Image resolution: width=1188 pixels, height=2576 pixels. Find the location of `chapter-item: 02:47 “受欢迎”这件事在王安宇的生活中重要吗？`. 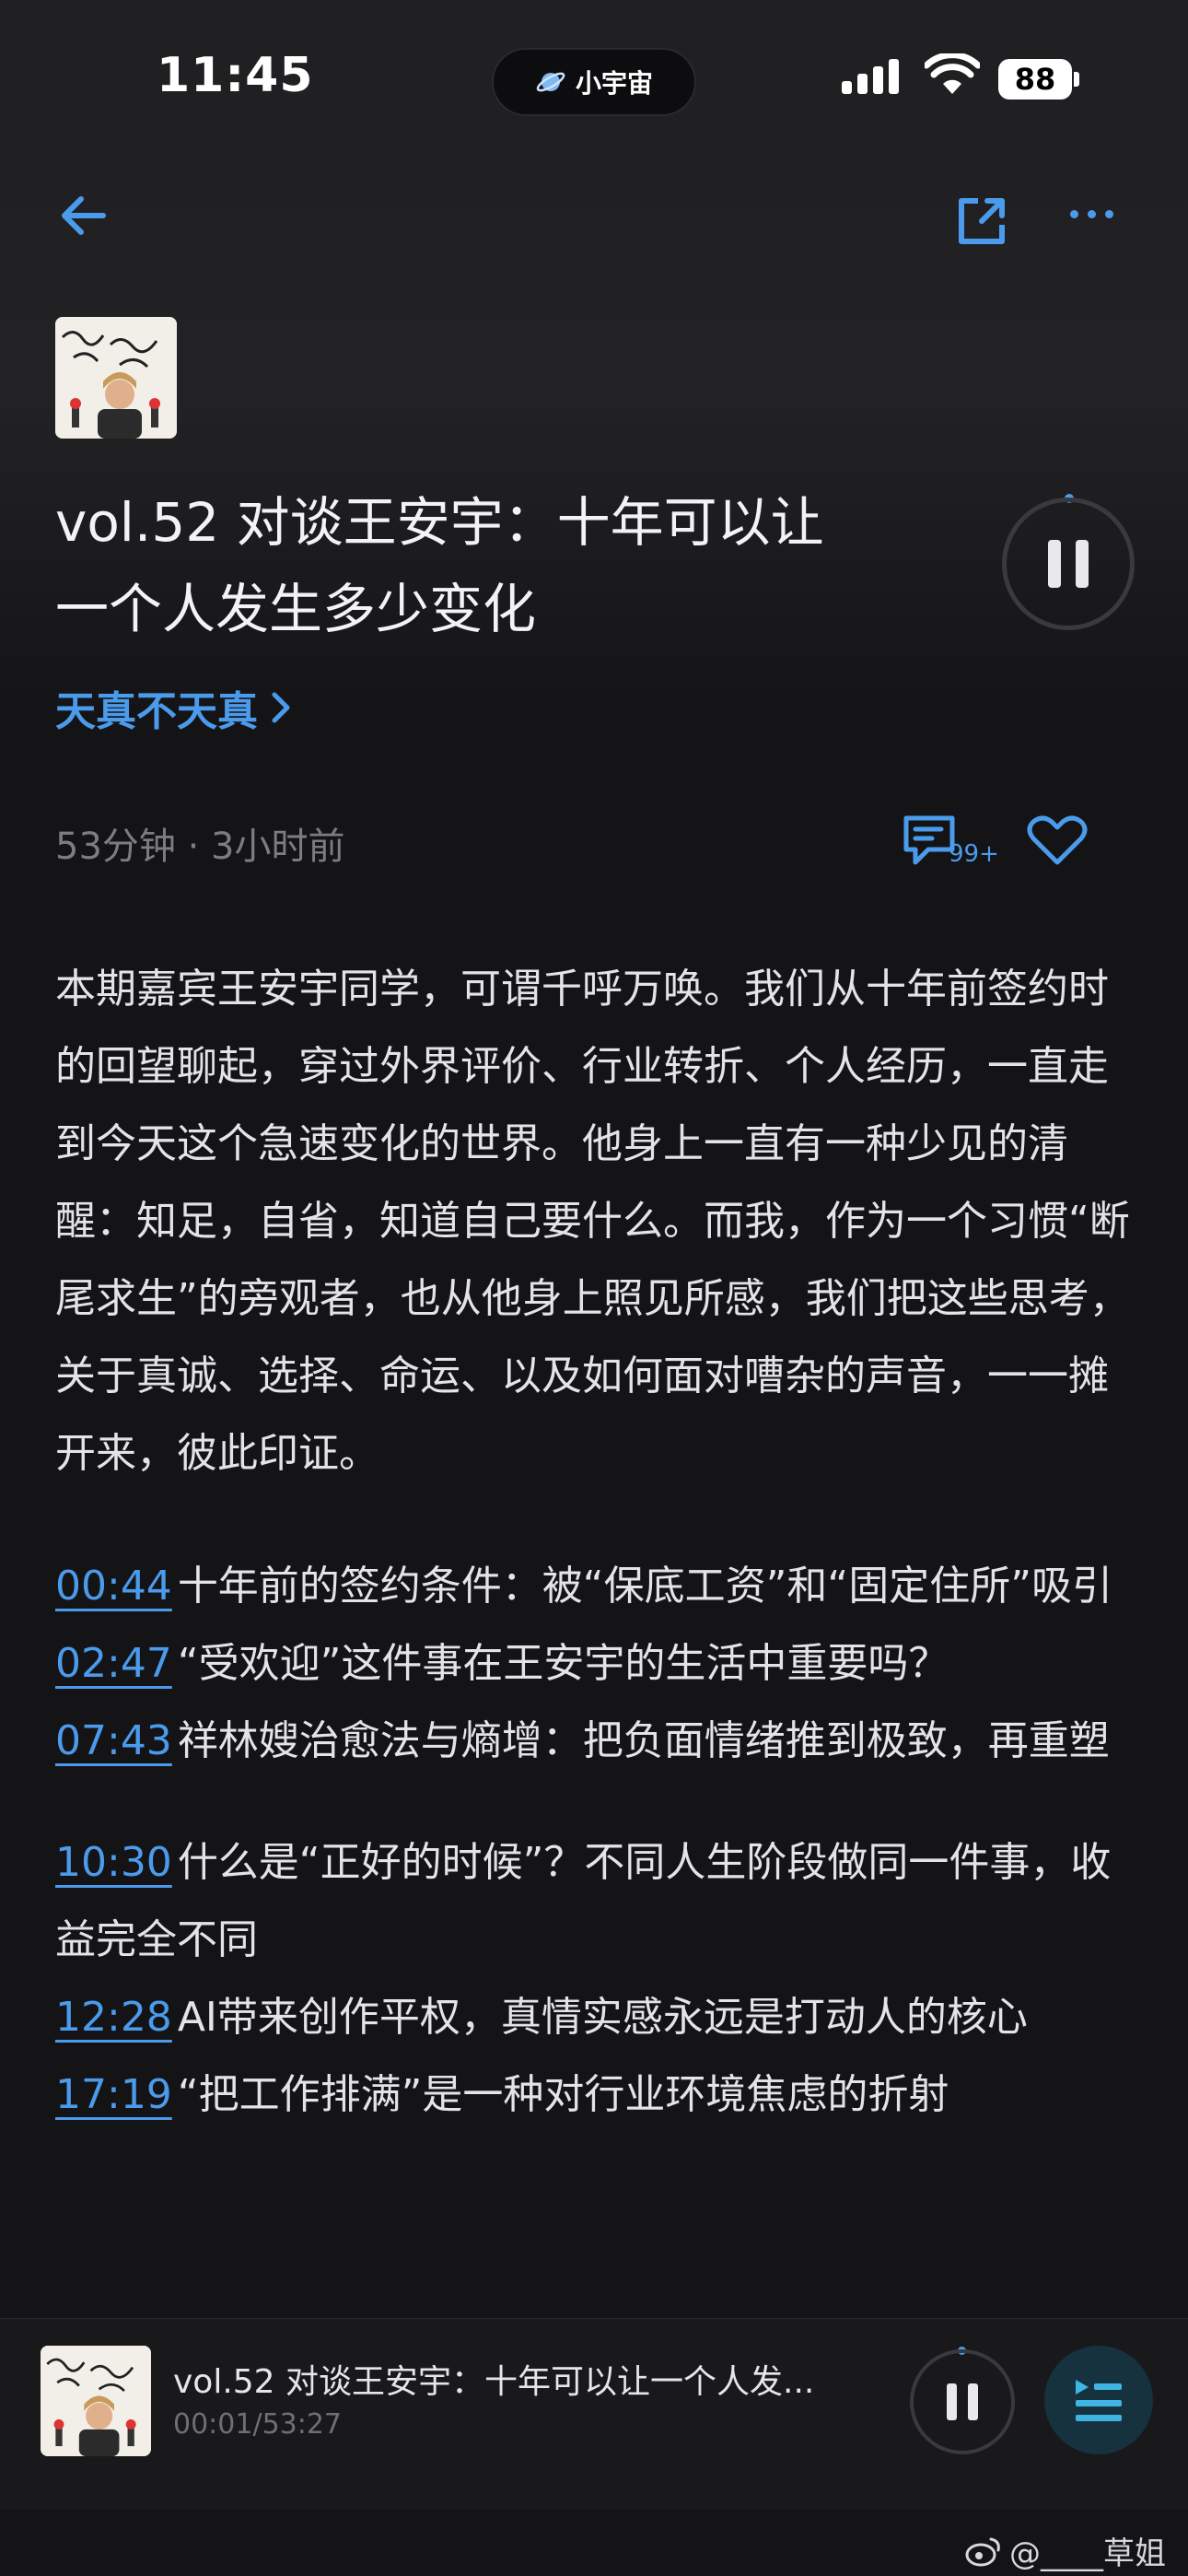

chapter-item: 02:47 “受欢迎”这件事在王安宇的生活中重要吗？ is located at coordinates (598, 1664).